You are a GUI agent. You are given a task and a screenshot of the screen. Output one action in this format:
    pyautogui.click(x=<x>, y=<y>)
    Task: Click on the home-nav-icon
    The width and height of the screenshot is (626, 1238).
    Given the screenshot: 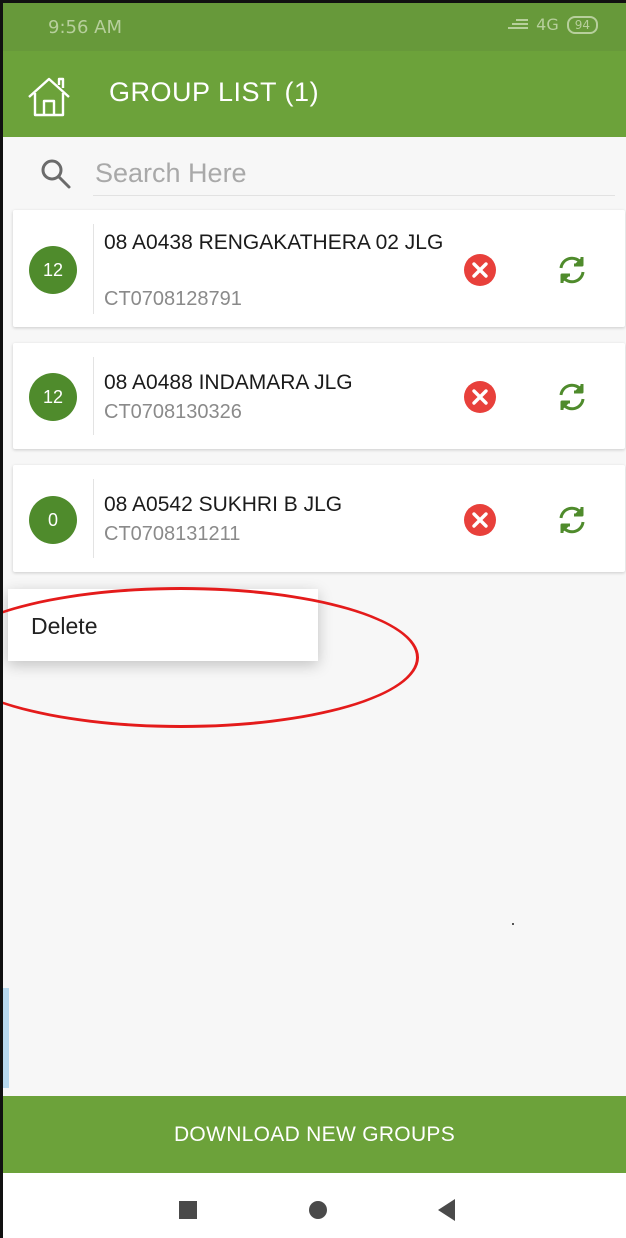 What is the action you would take?
    pyautogui.click(x=318, y=1210)
    